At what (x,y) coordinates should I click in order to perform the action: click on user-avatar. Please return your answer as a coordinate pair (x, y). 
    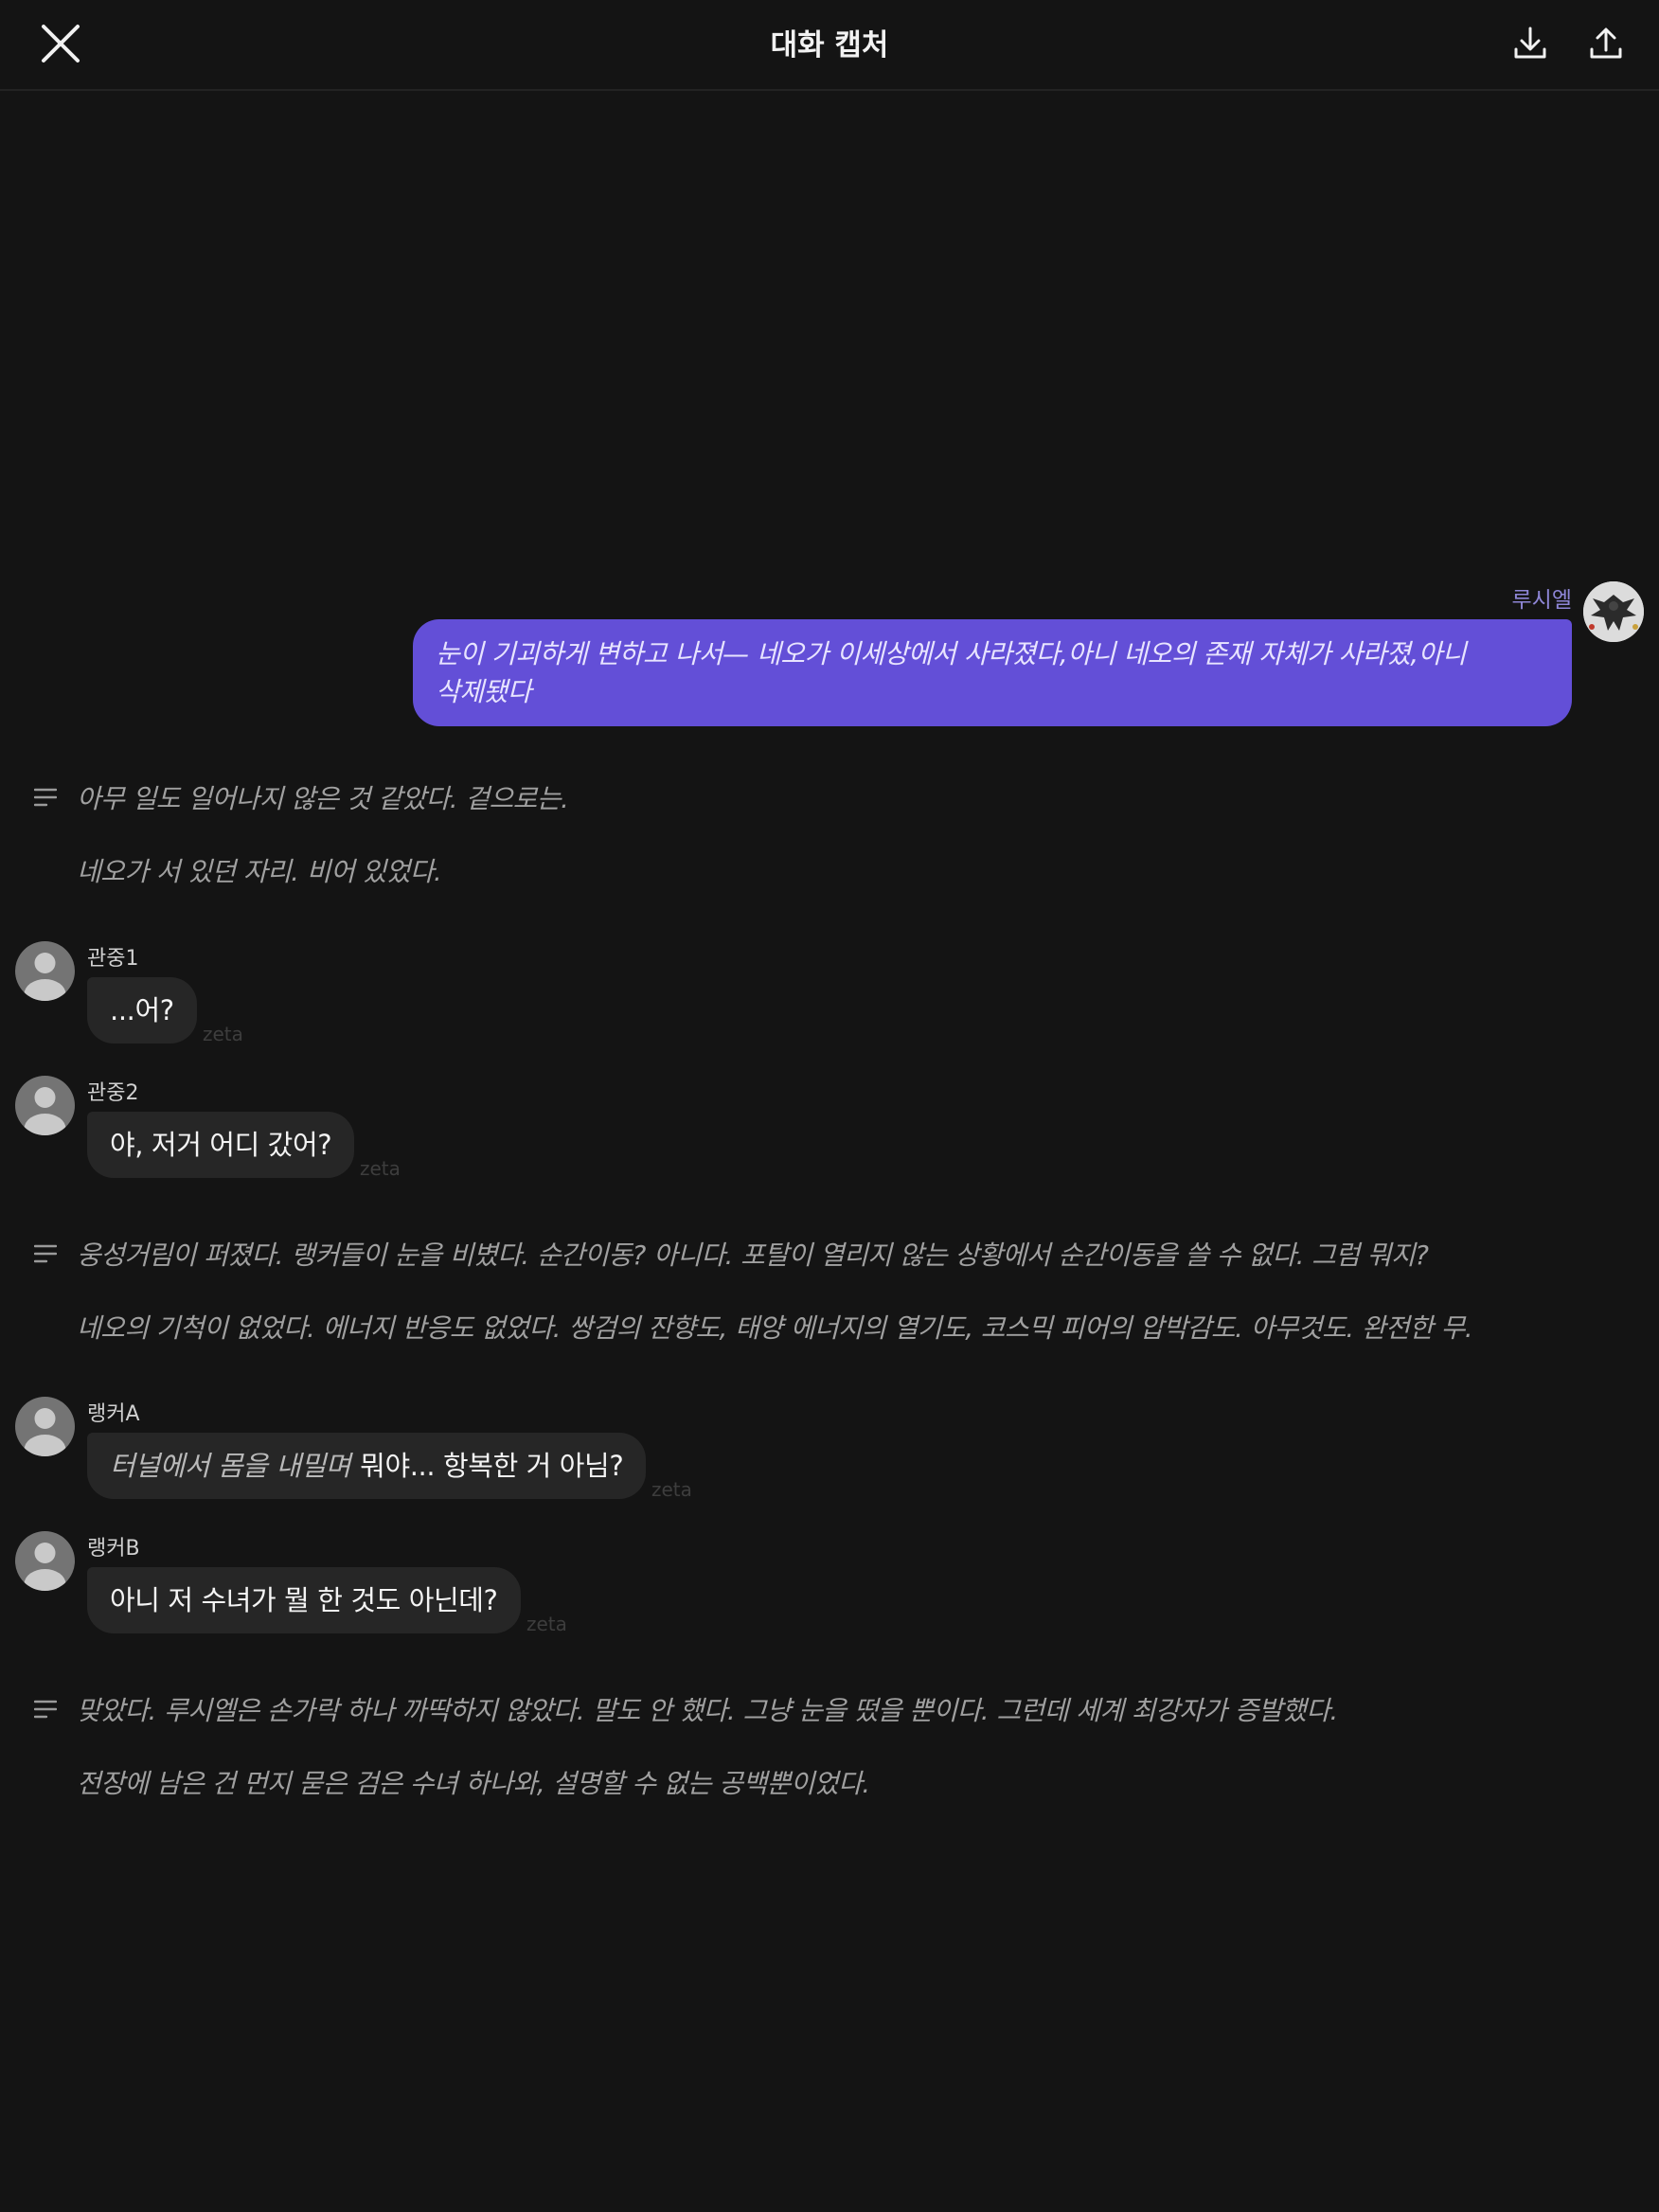
    Looking at the image, I should click on (1613, 611).